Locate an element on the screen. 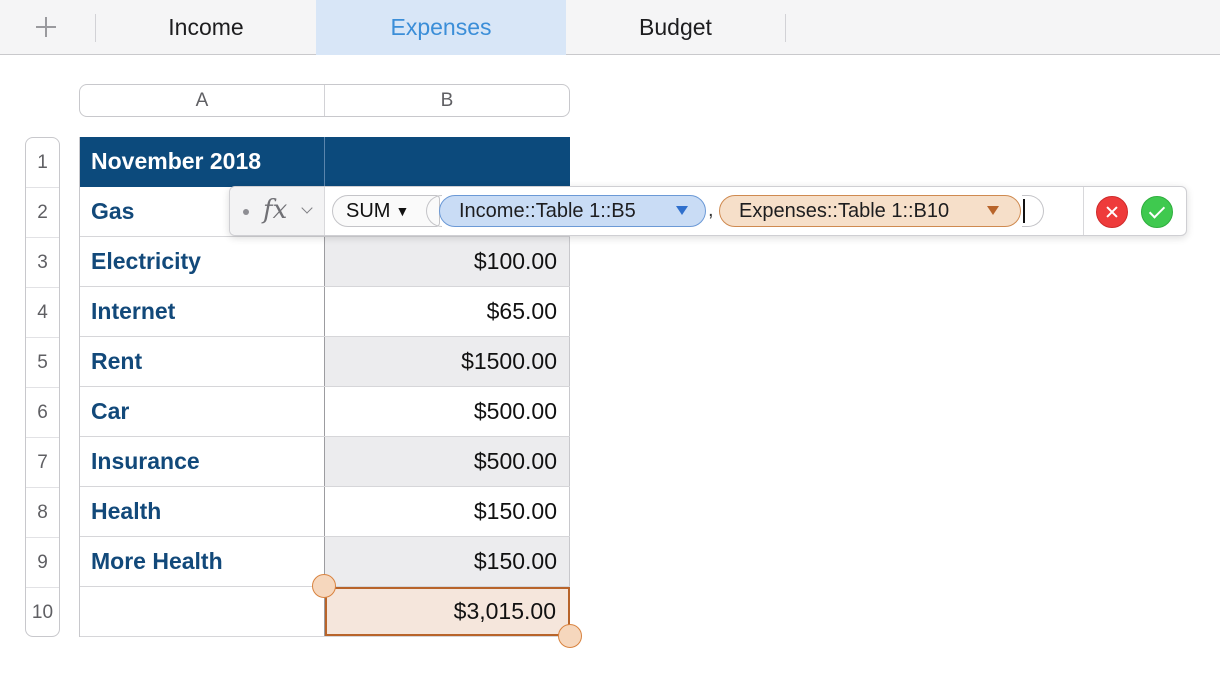 The height and width of the screenshot is (680, 1220). row-header: 8 is located at coordinates (42, 513).